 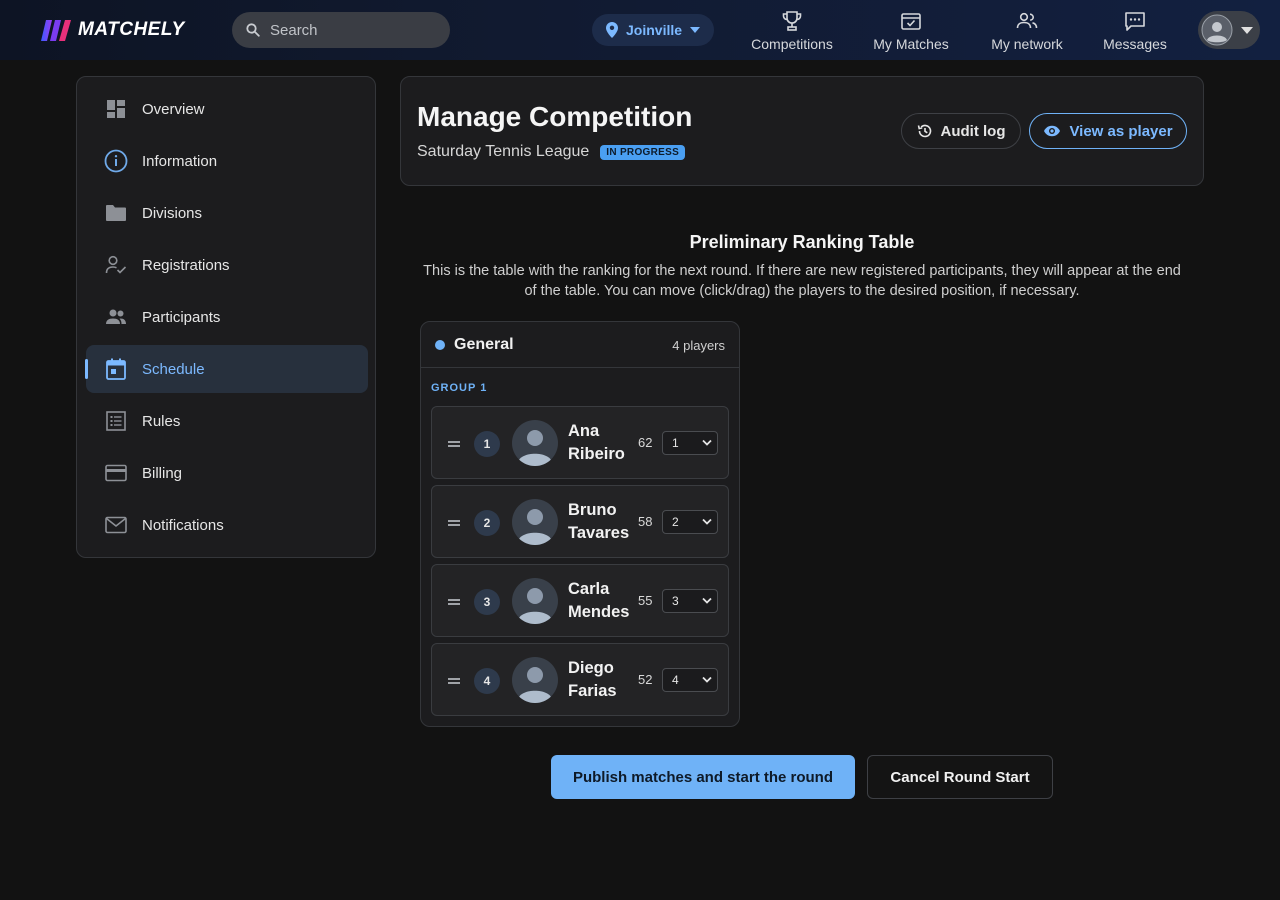 I want to click on history-icon, so click(x=924, y=131).